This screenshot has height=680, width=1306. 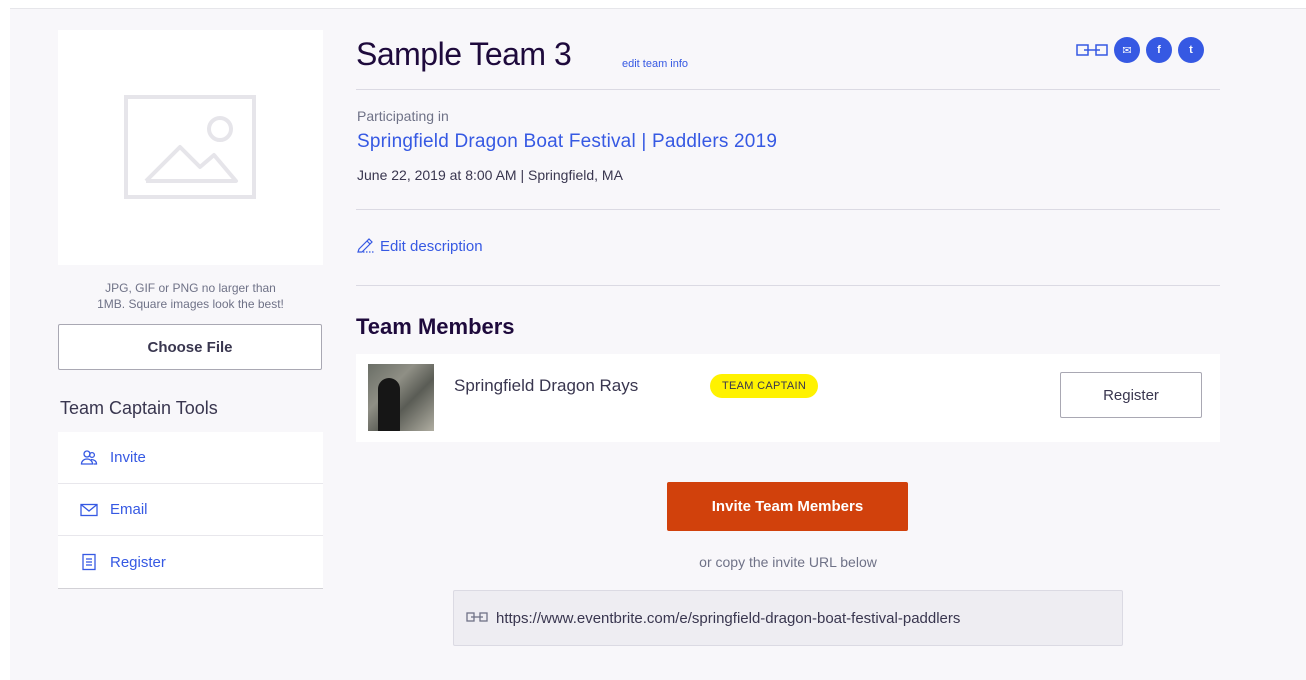 I want to click on envelope-icon, so click(x=89, y=510).